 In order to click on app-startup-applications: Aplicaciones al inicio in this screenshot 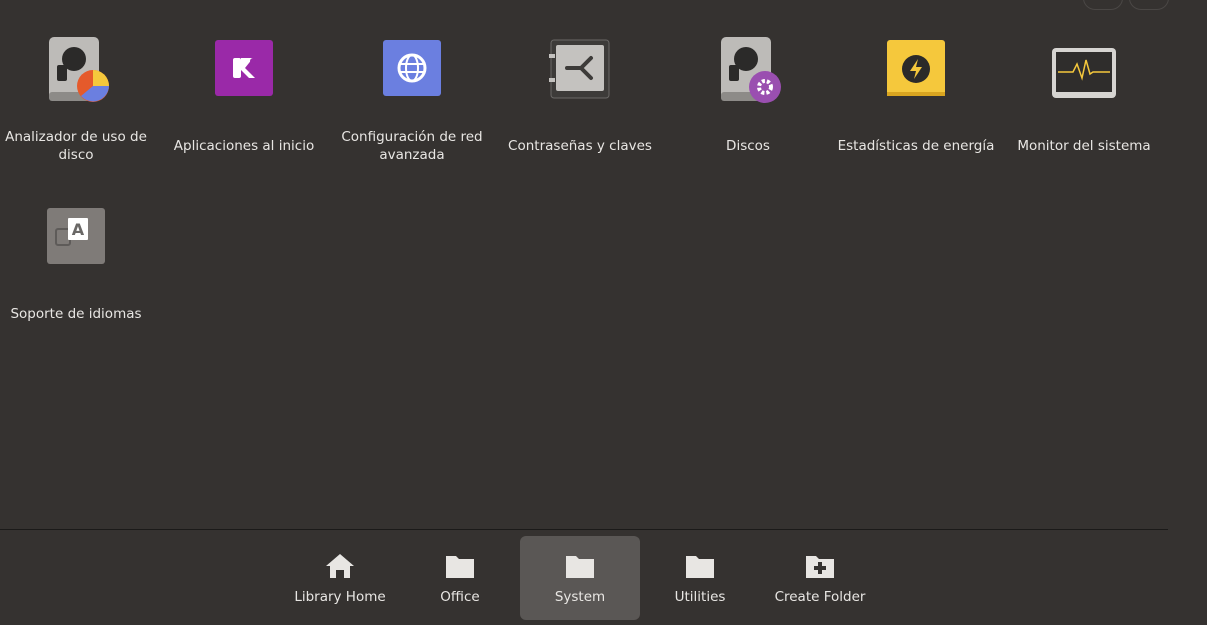, I will do `click(244, 114)`.